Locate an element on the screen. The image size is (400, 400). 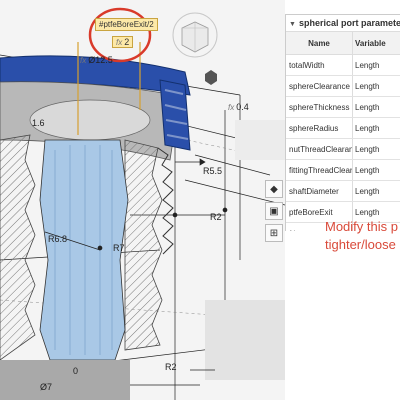
variable-value-tag: fx 2 is located at coordinates (123, 42).